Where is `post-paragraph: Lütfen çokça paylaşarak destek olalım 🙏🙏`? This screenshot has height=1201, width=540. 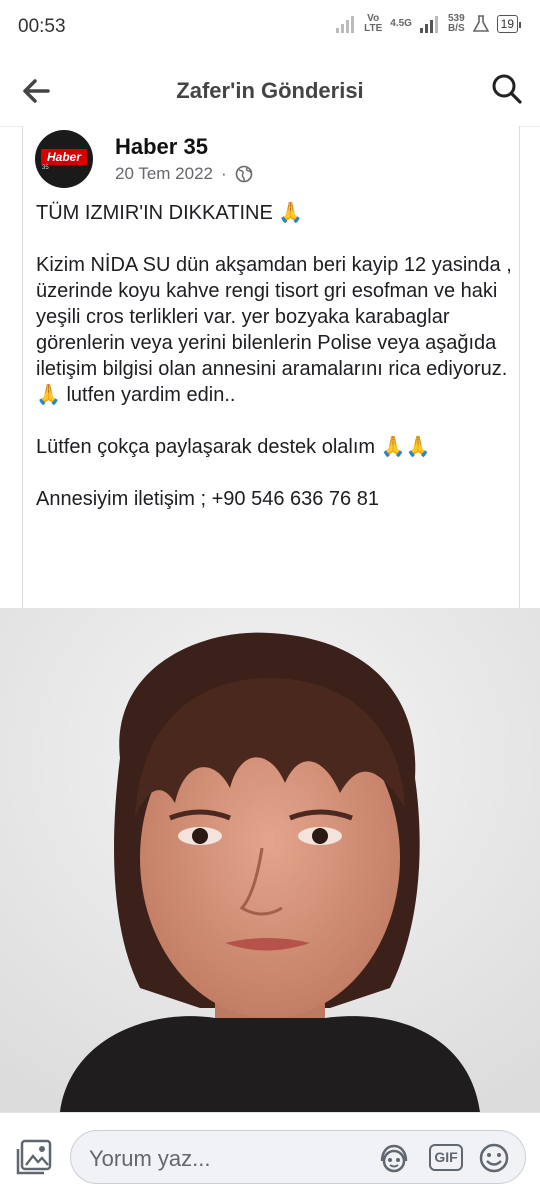
post-paragraph: Lütfen çokça paylaşarak destek olalım 🙏🙏 is located at coordinates (233, 447).